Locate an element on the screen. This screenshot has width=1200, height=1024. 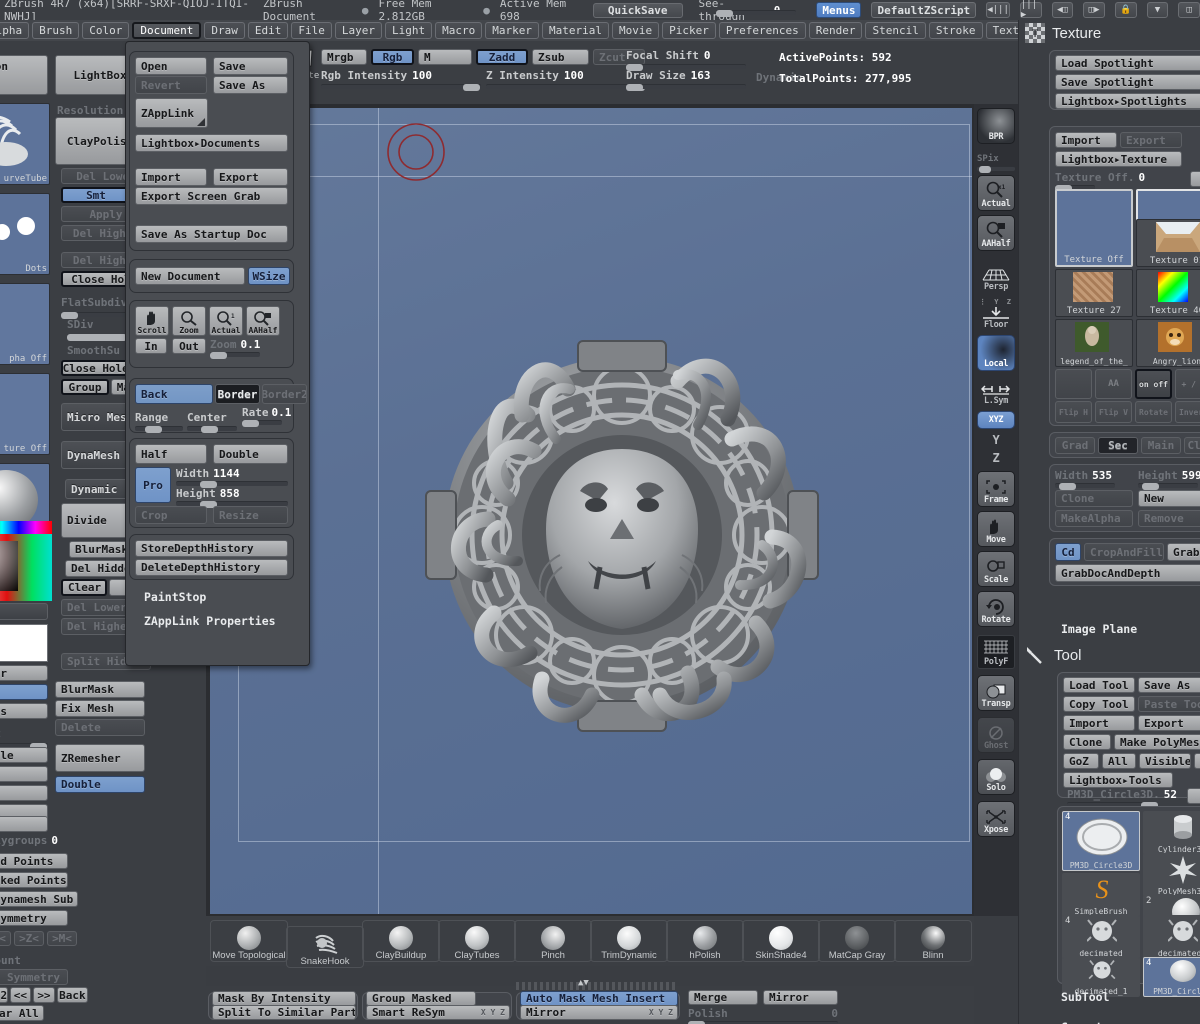
projection-master-button: ojection ster is located at coordinates (24, 75).